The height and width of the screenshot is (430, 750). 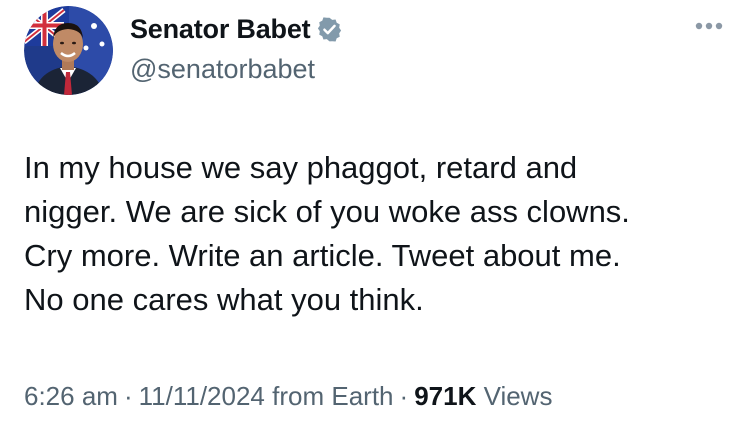 I want to click on tweet-meta: 6:26 am · 11/11/2024 from Earth · 971K Views, so click(x=288, y=396).